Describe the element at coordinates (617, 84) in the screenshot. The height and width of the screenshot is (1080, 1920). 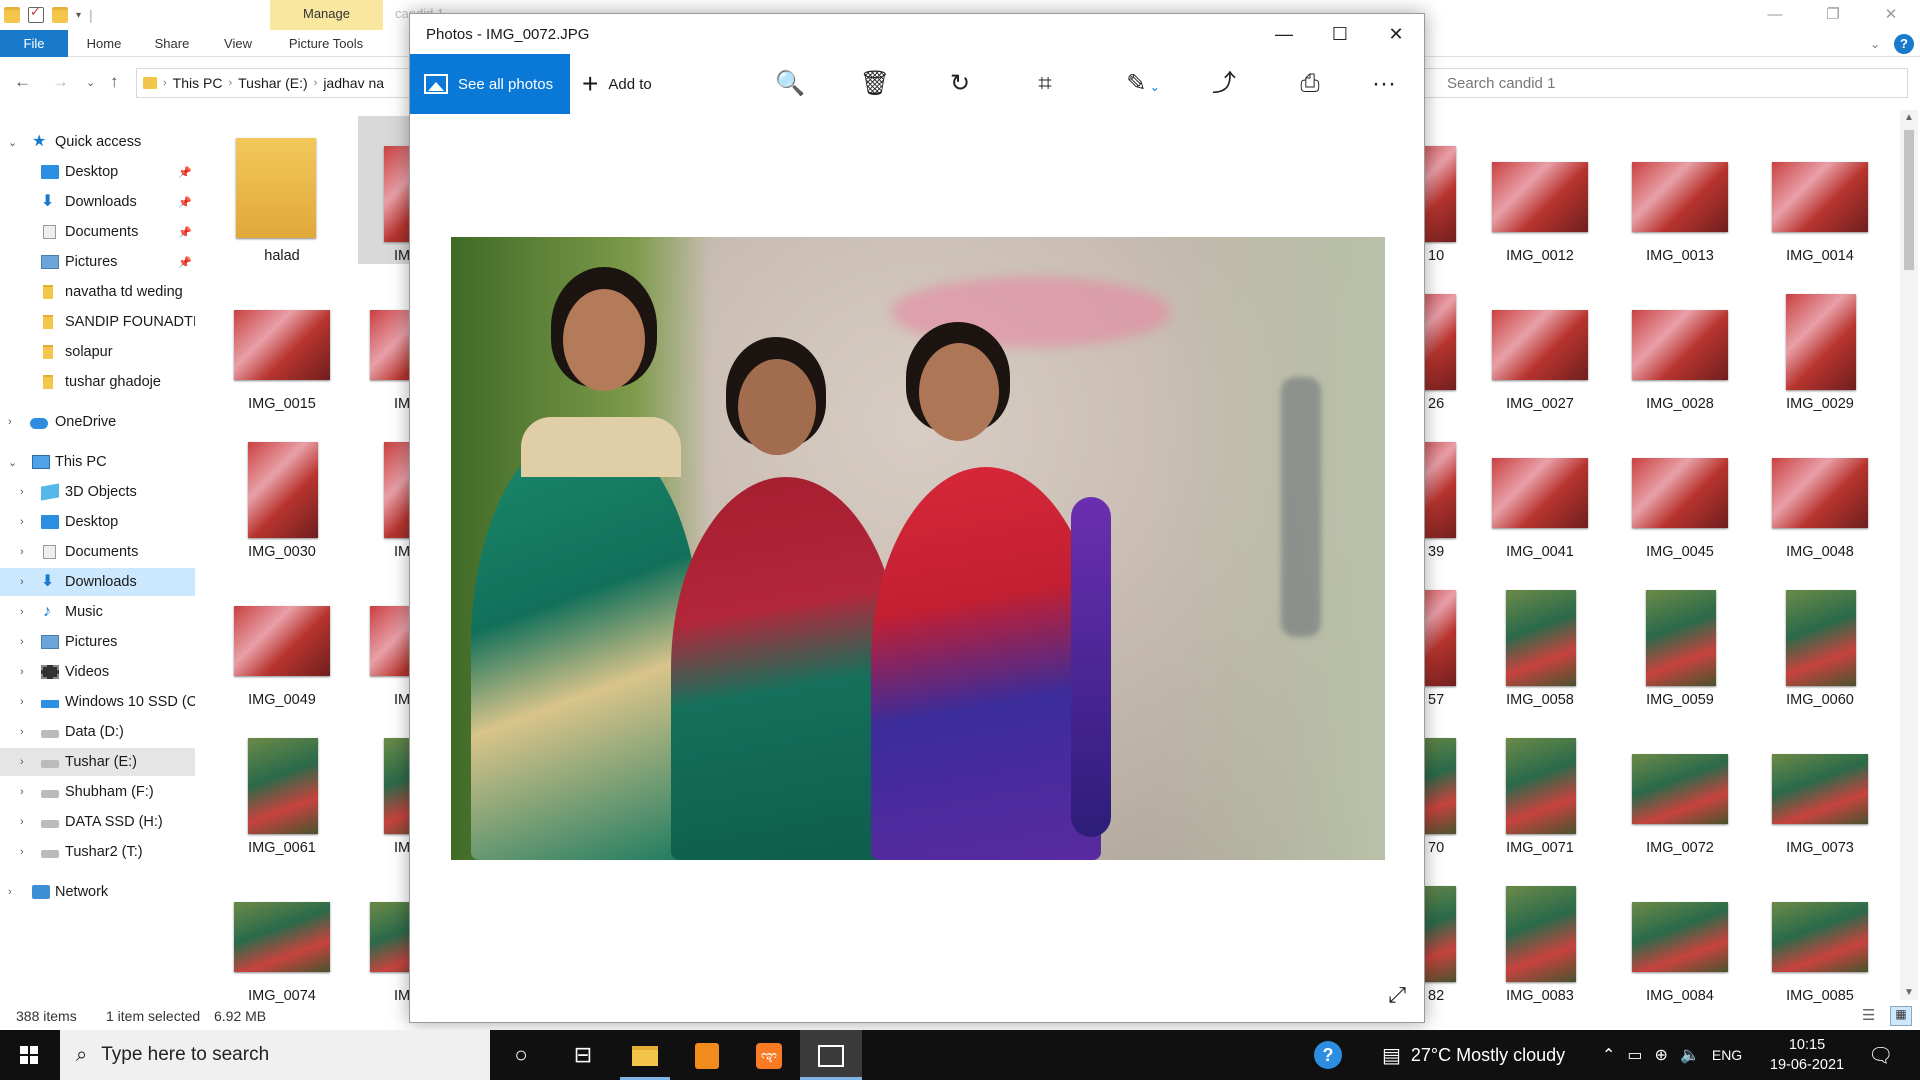
I see `add-to-button: + Add to` at that location.